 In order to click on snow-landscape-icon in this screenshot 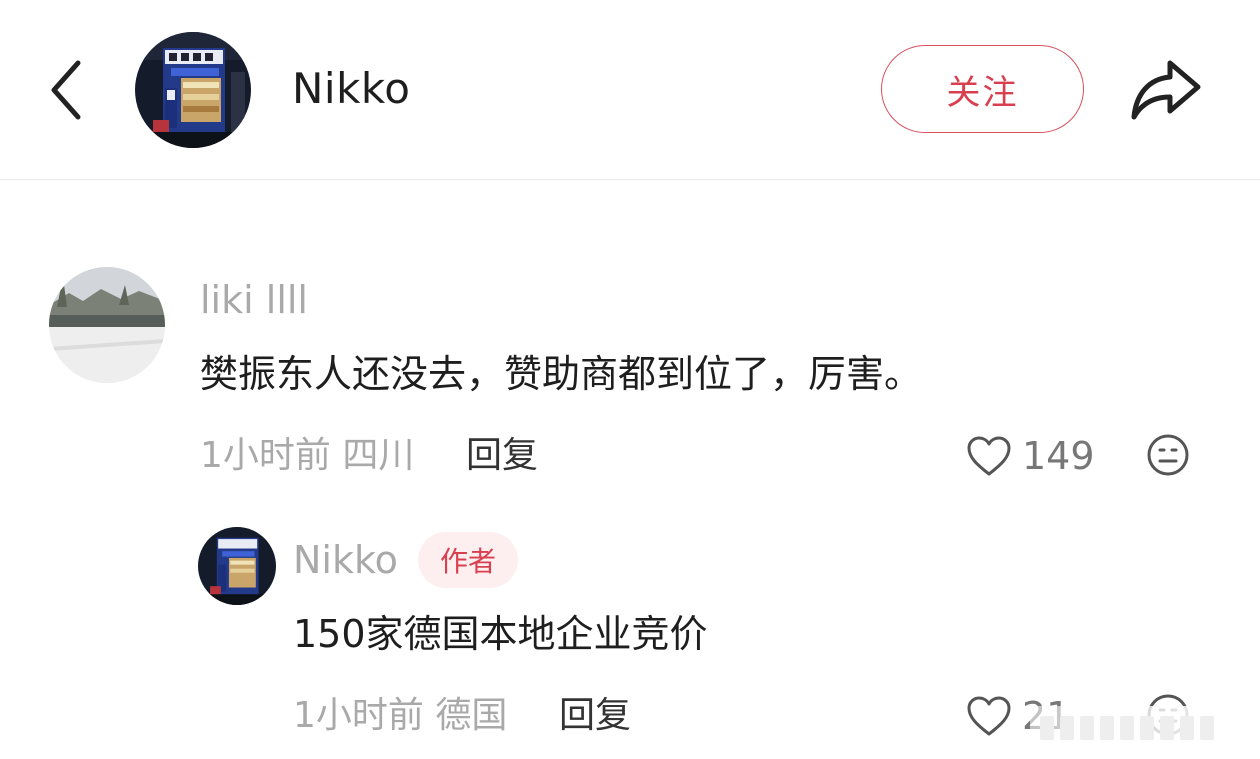, I will do `click(107, 325)`.